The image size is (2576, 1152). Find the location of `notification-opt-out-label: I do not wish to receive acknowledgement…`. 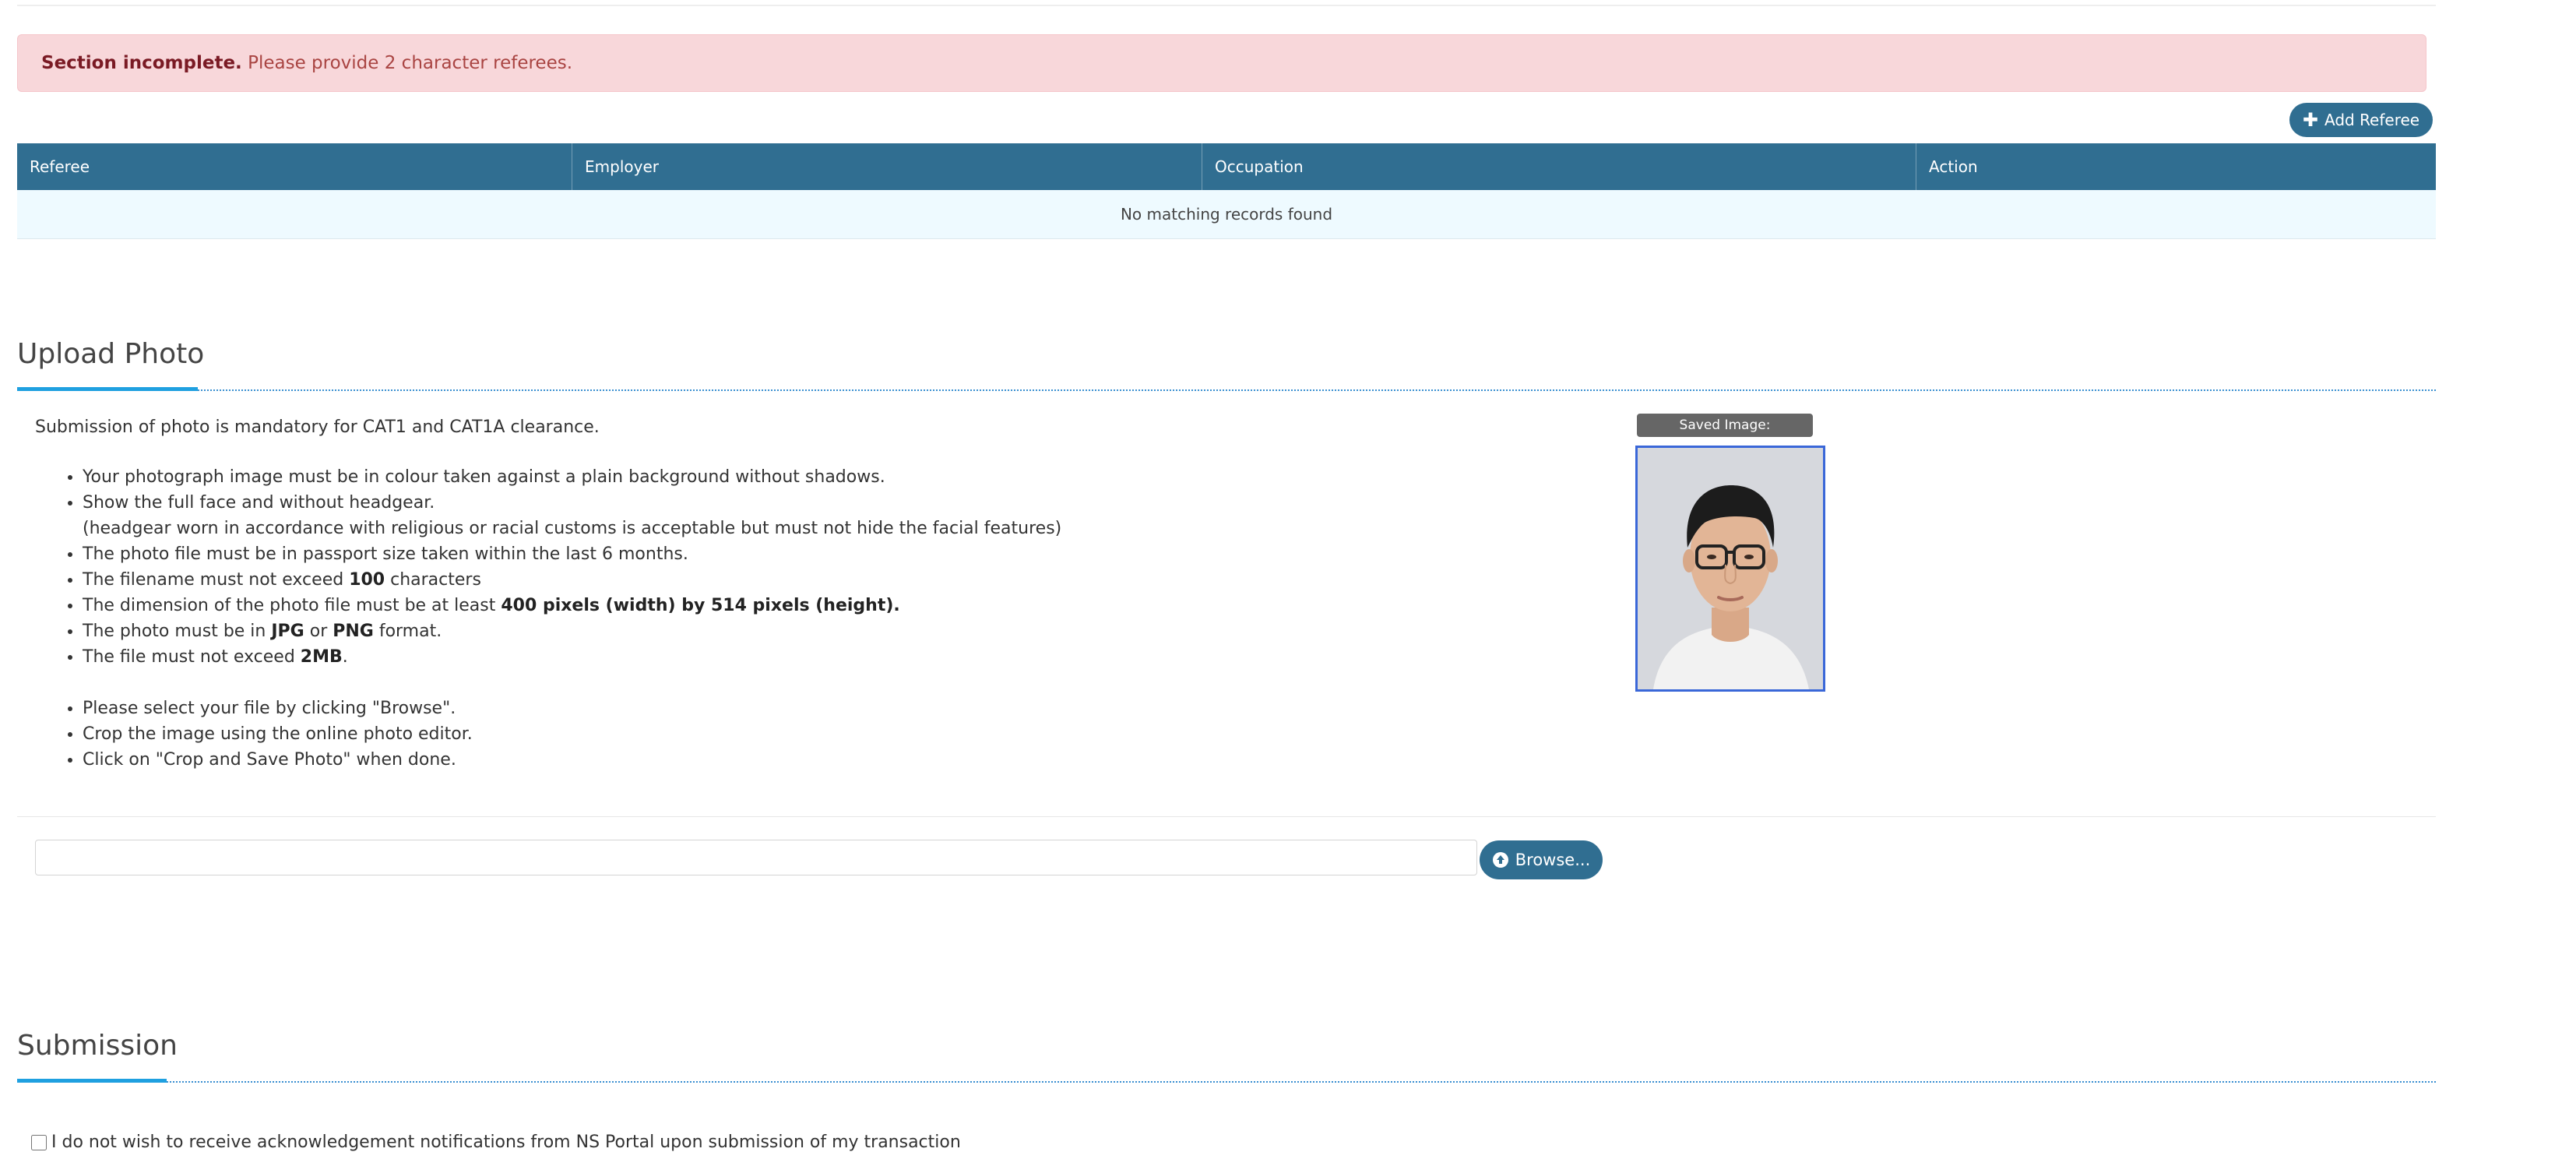

notification-opt-out-label: I do not wish to receive acknowledgement… is located at coordinates (506, 1142).